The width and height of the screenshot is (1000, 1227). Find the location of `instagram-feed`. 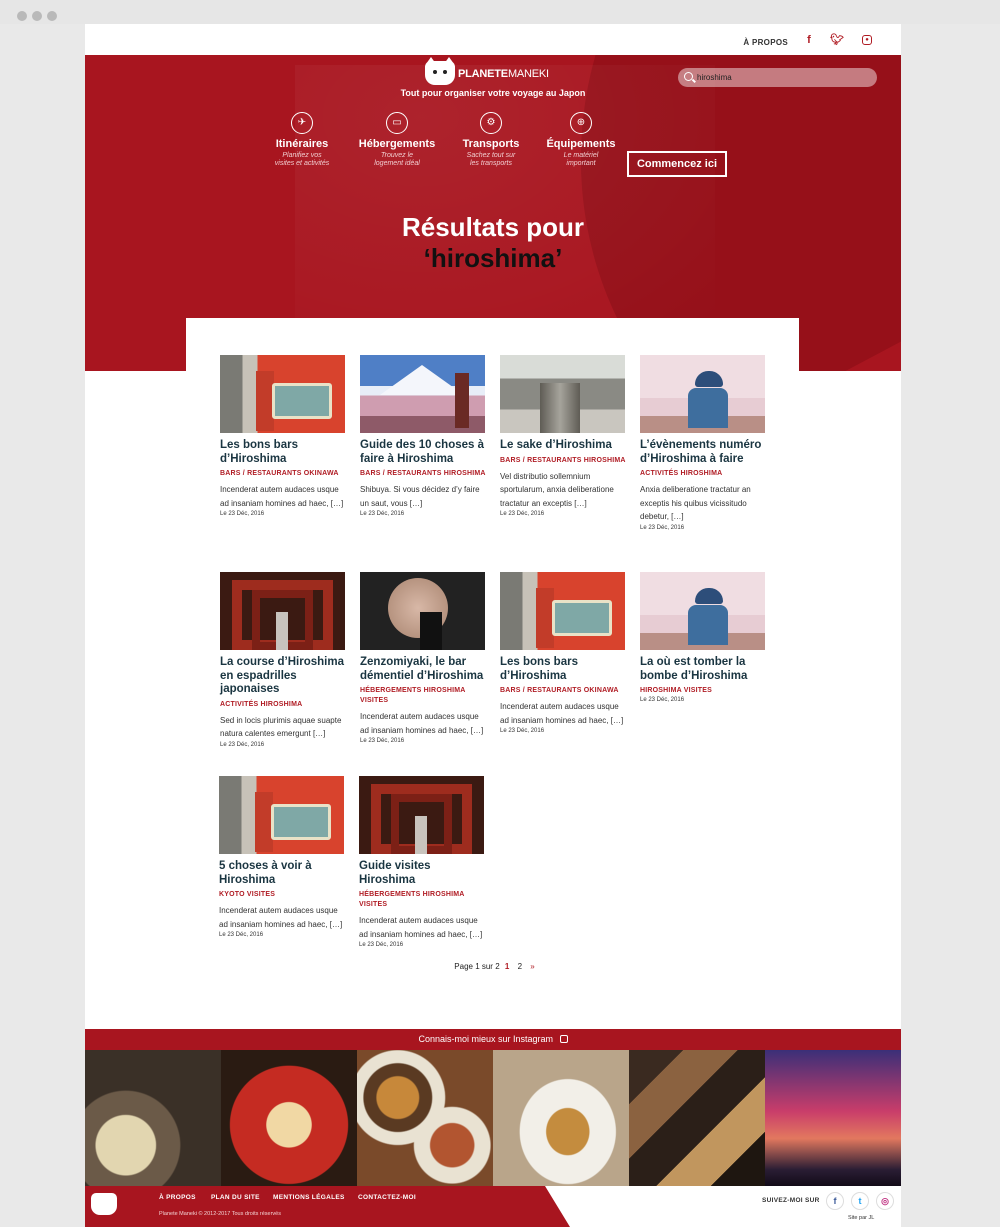

instagram-feed is located at coordinates (493, 1118).